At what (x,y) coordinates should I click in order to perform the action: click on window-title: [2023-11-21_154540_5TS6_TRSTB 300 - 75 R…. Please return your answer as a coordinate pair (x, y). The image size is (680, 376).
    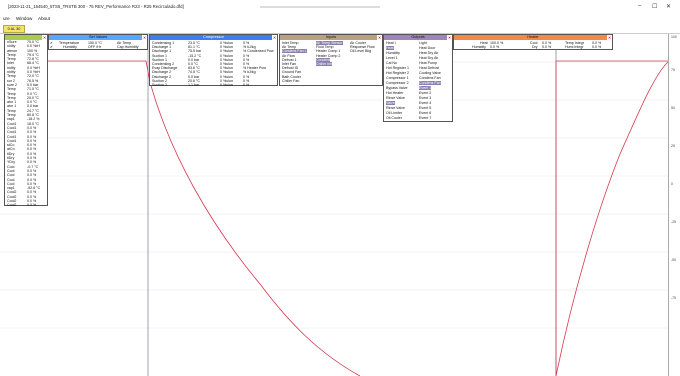
    Looking at the image, I should click on (96, 6).